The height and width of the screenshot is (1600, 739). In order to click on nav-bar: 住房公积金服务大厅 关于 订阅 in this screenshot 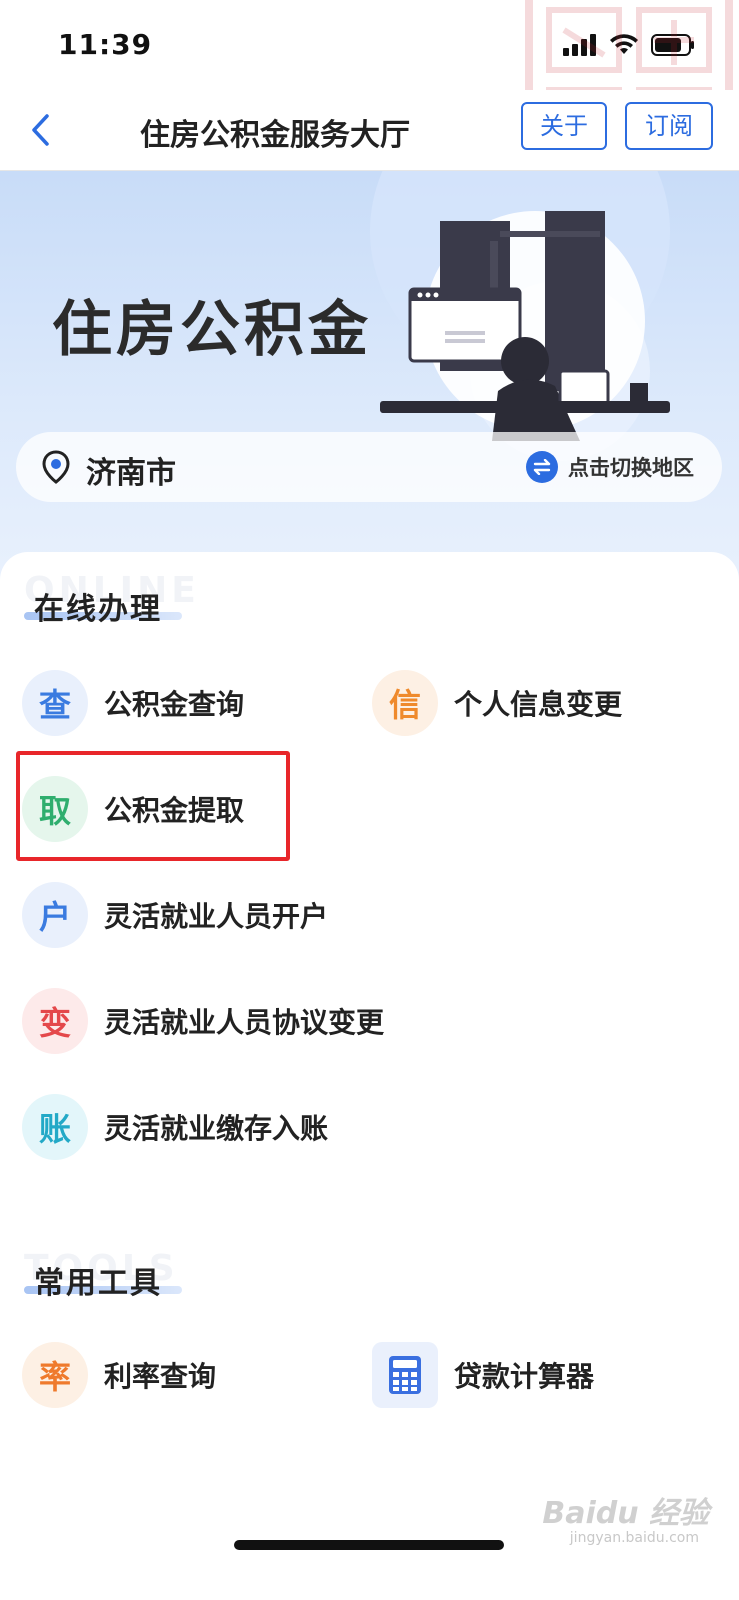, I will do `click(369, 130)`.